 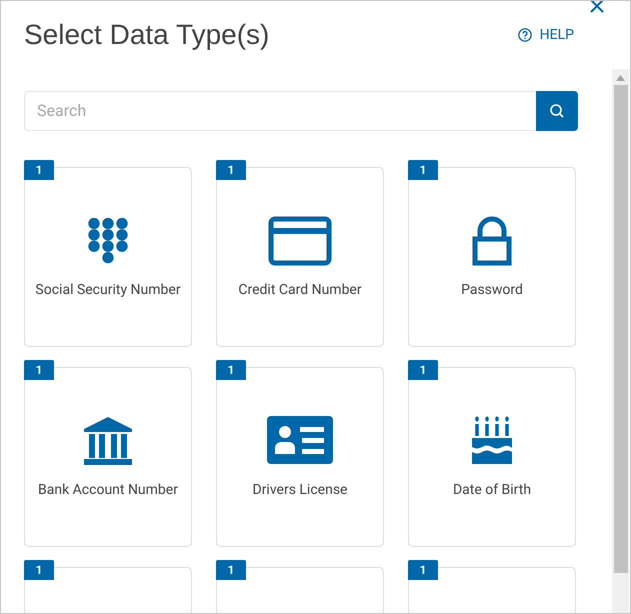 I want to click on search-field: Search, so click(x=280, y=111).